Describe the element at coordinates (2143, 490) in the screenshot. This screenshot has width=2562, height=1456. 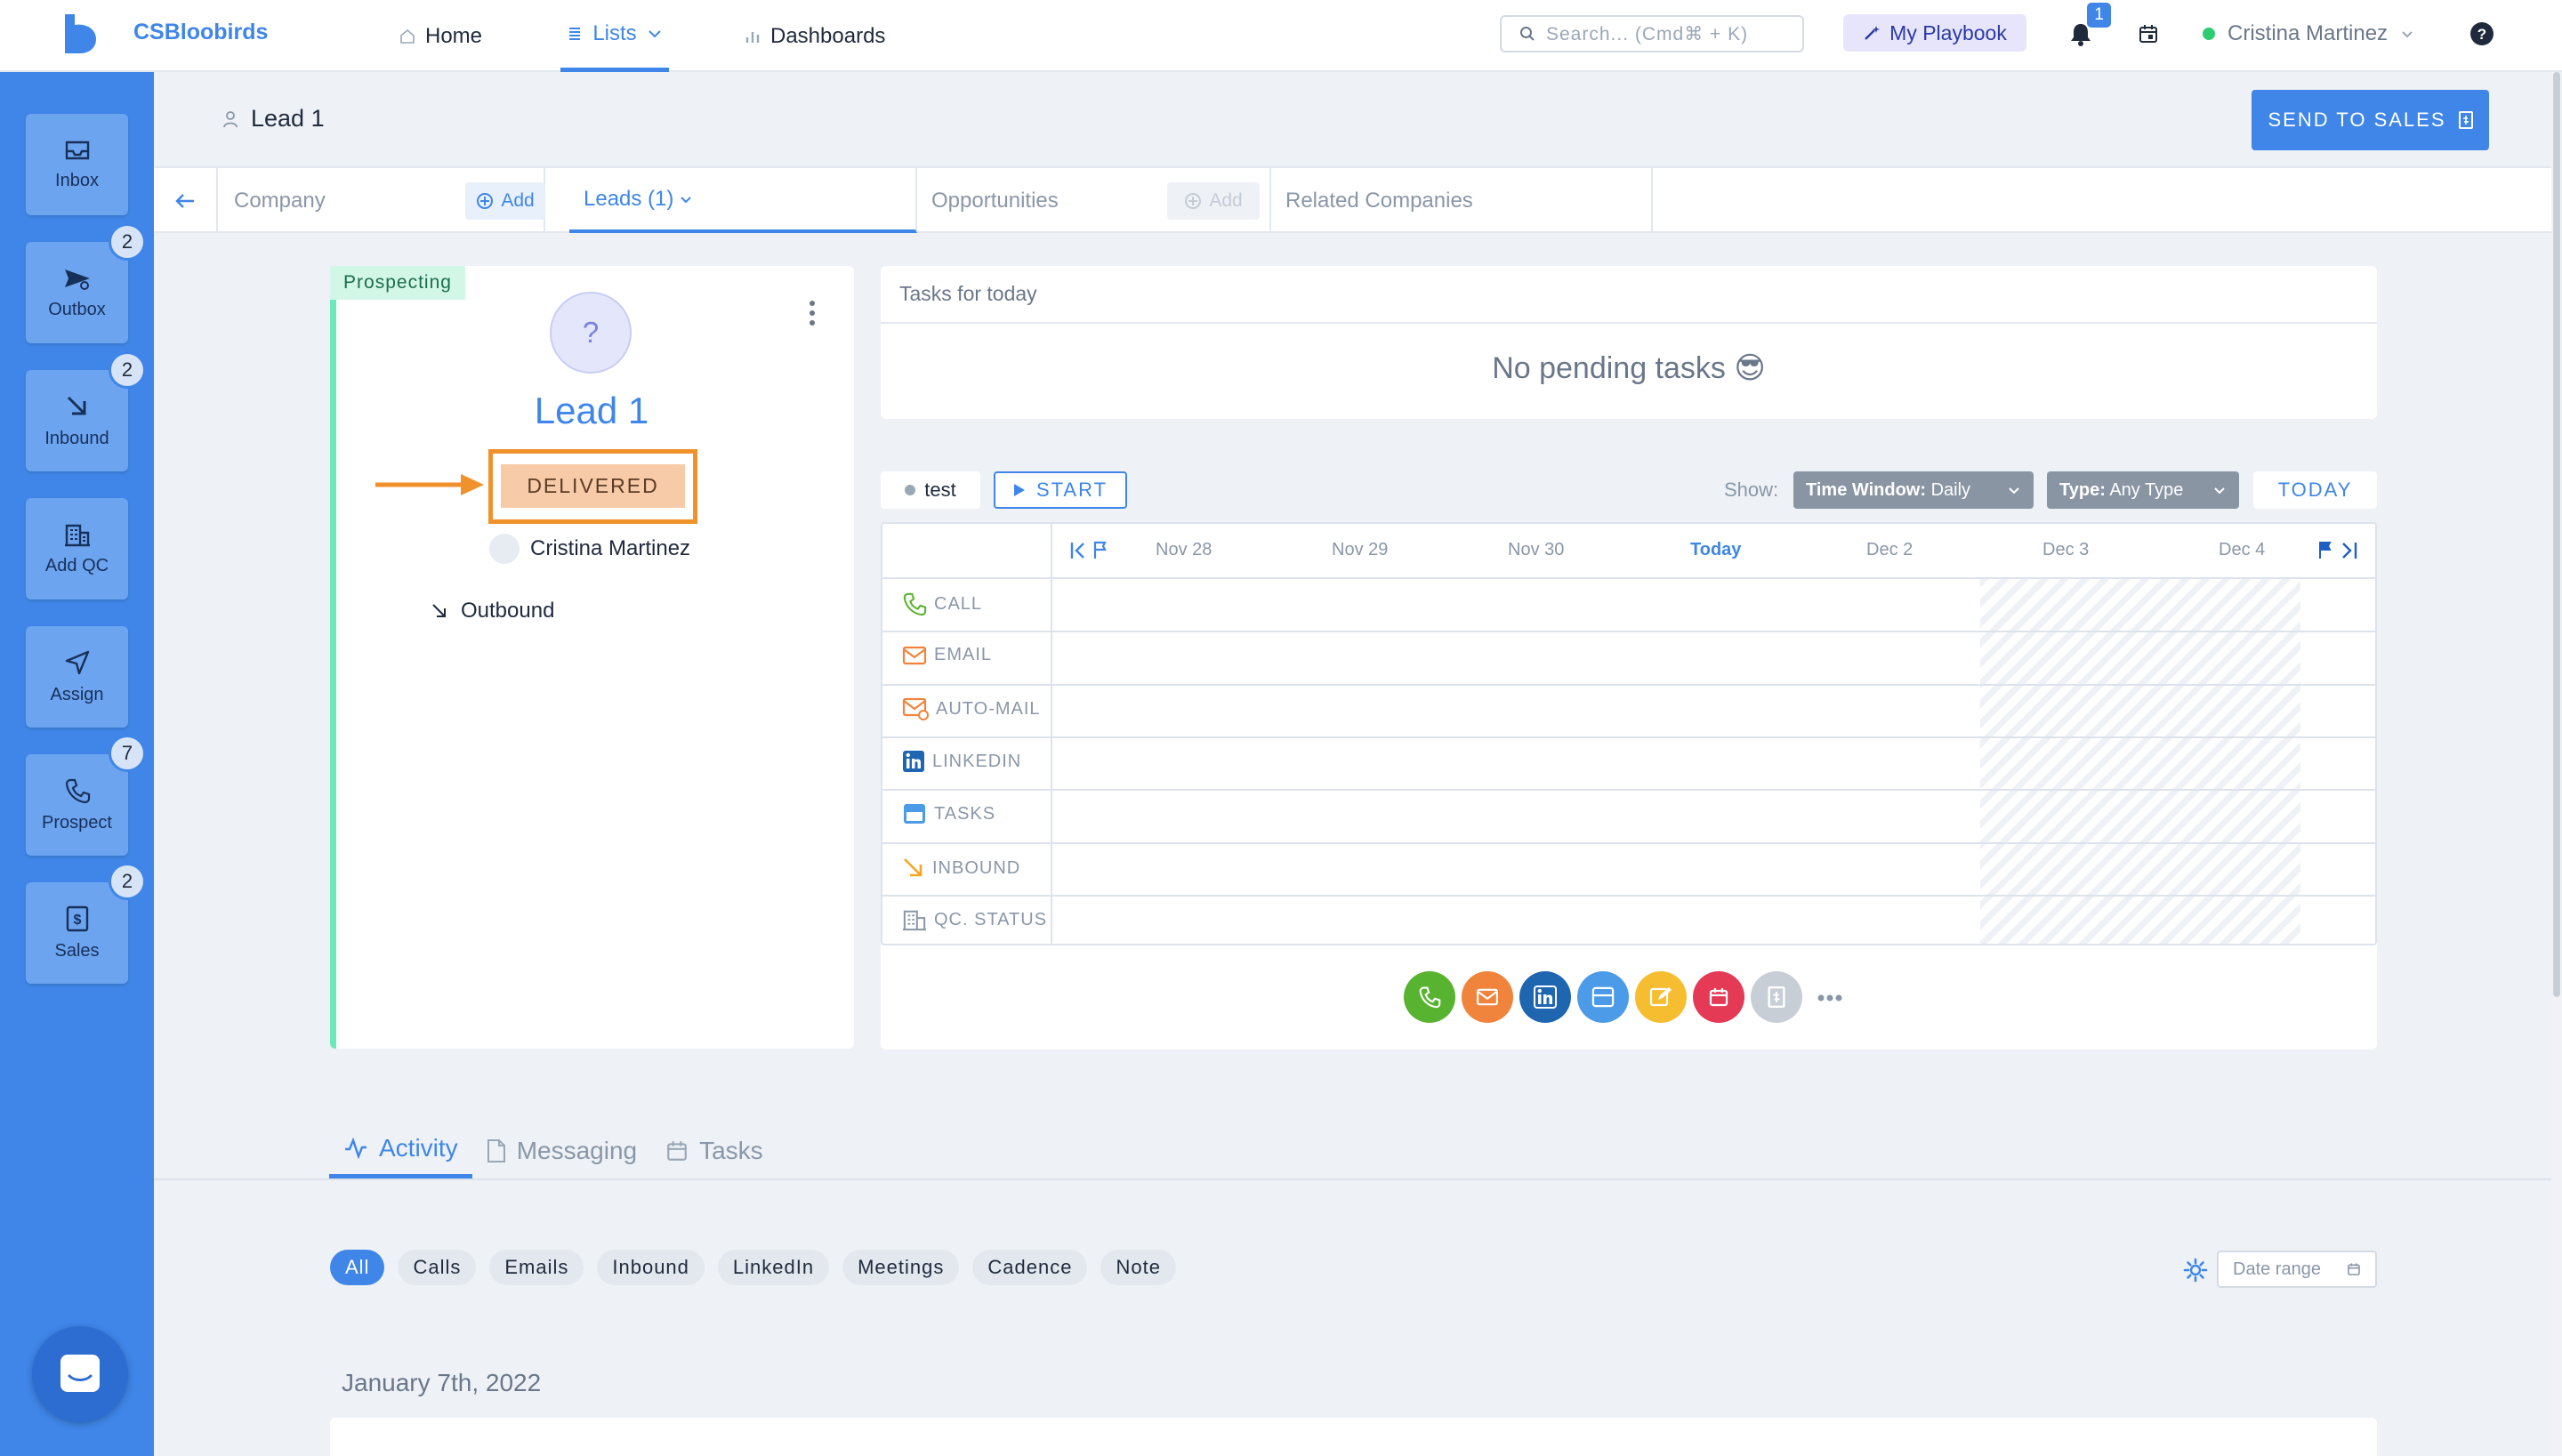
I see `type-select: Type: Any Type` at that location.